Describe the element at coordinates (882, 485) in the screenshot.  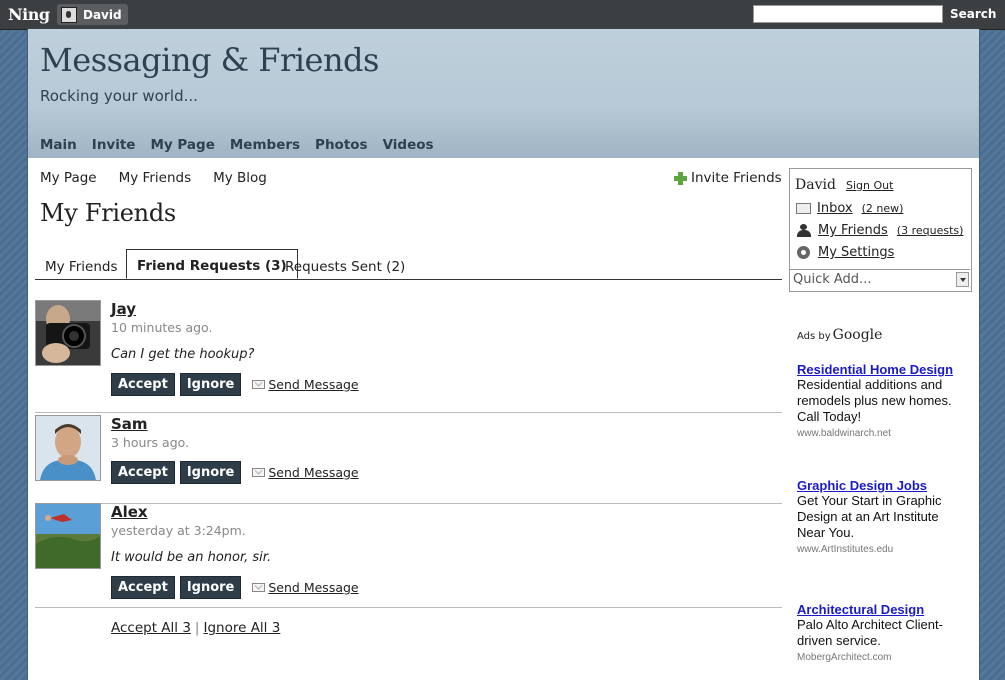
I see `ad-title: Graphic Design Jobs` at that location.